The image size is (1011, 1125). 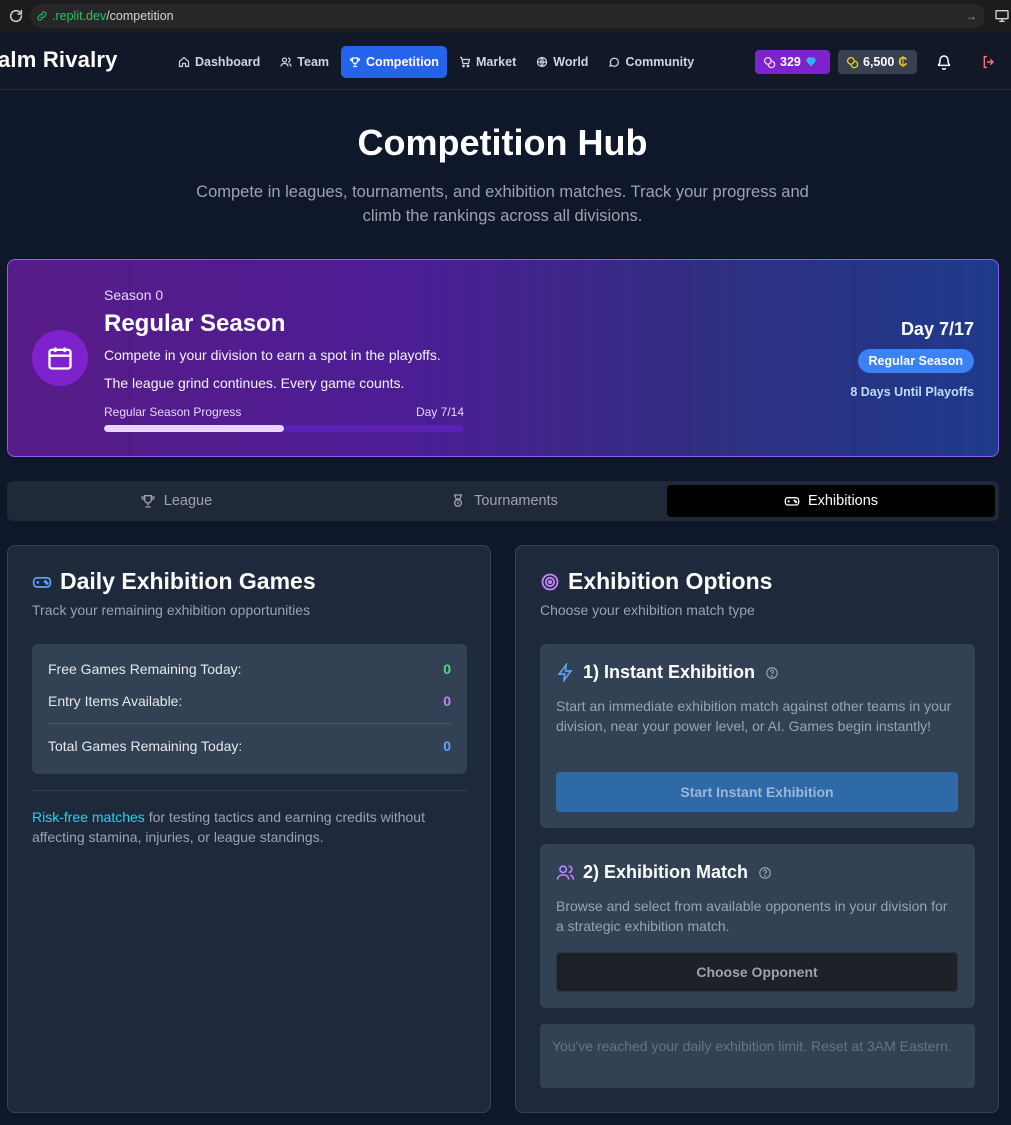 What do you see at coordinates (145, 746) in the screenshot?
I see `stat-label: Total Games Remaining Today:` at bounding box center [145, 746].